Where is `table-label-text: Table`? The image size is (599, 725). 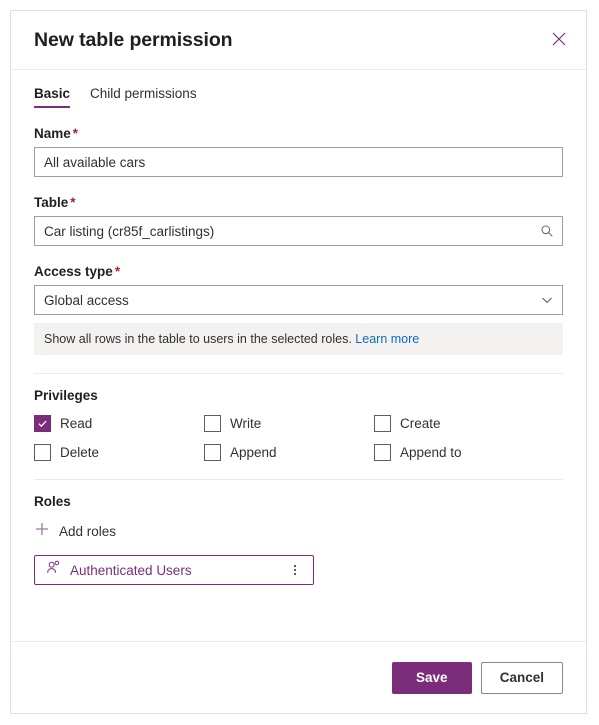 table-label-text: Table is located at coordinates (51, 202).